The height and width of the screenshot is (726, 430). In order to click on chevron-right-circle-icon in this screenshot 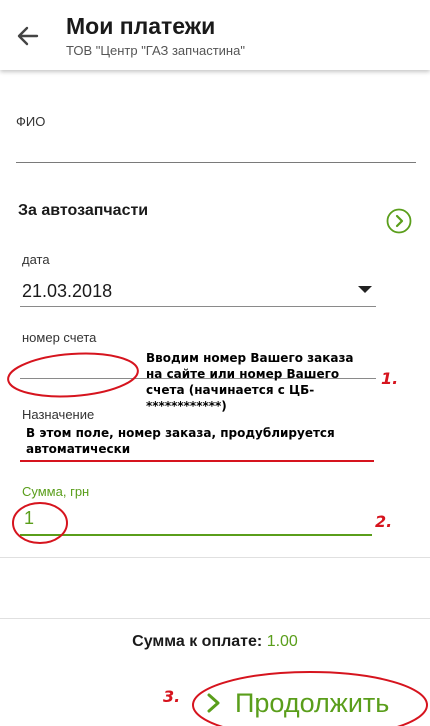, I will do `click(399, 221)`.